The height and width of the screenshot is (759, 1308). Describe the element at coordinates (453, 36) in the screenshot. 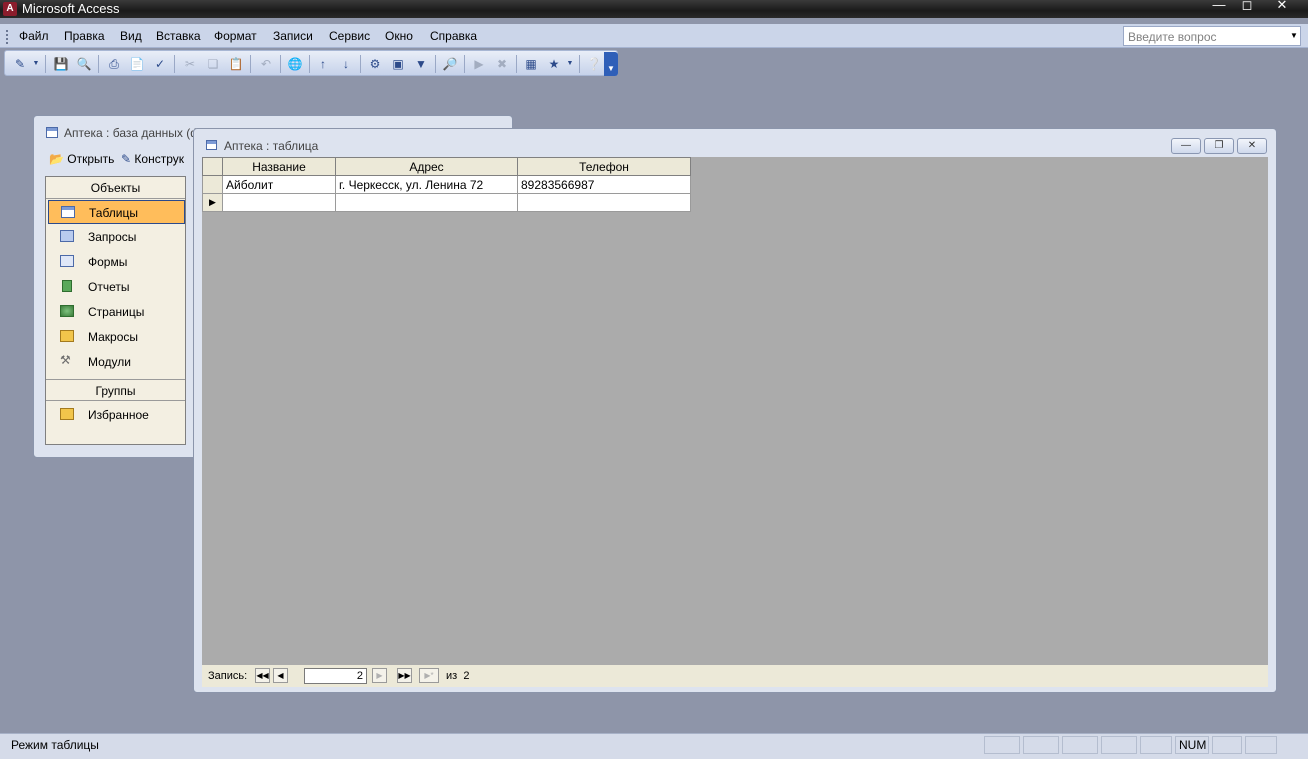

I see `menu-help: Справка` at that location.